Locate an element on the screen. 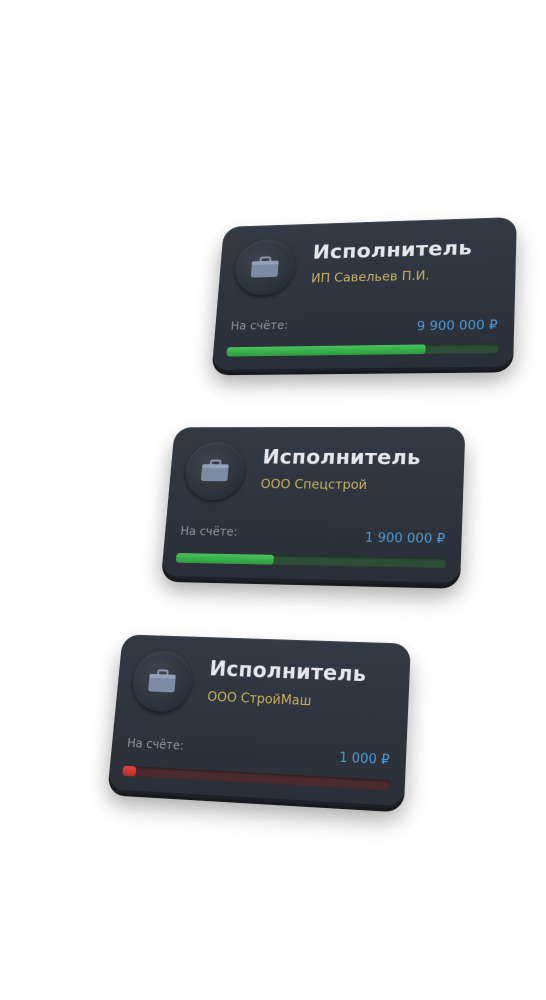 Image resolution: width=546 pixels, height=1000 pixels. balance-value: 1 900 000 ₽ is located at coordinates (405, 539).